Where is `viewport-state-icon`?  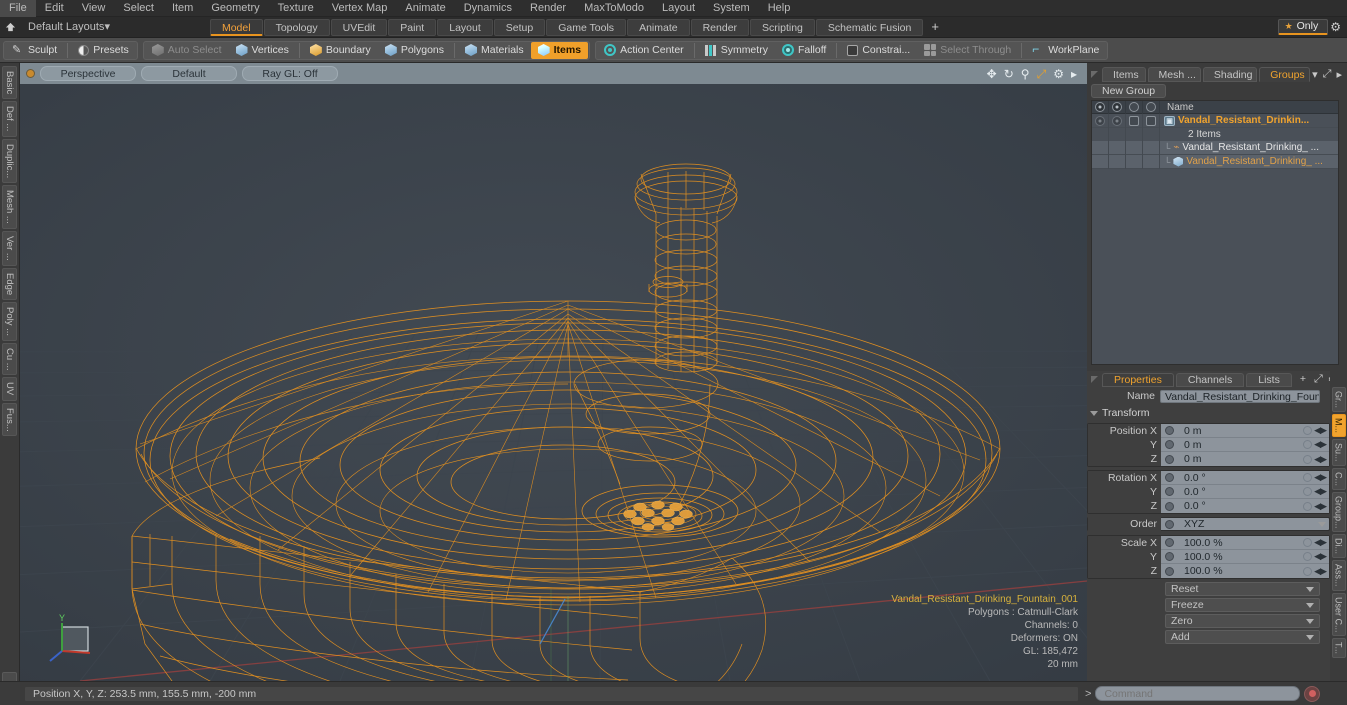
viewport-state-icon is located at coordinates (30, 73).